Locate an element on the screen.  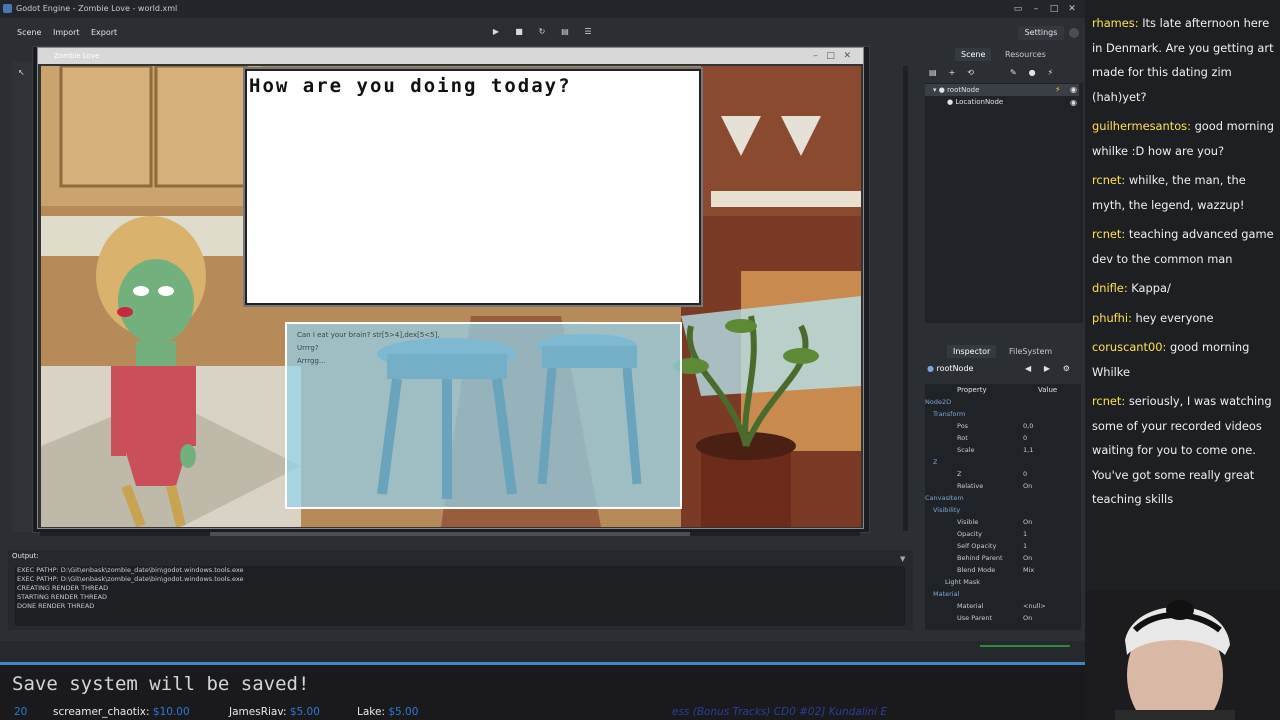
chat-text: hey everyone is located at coordinates (1174, 317).